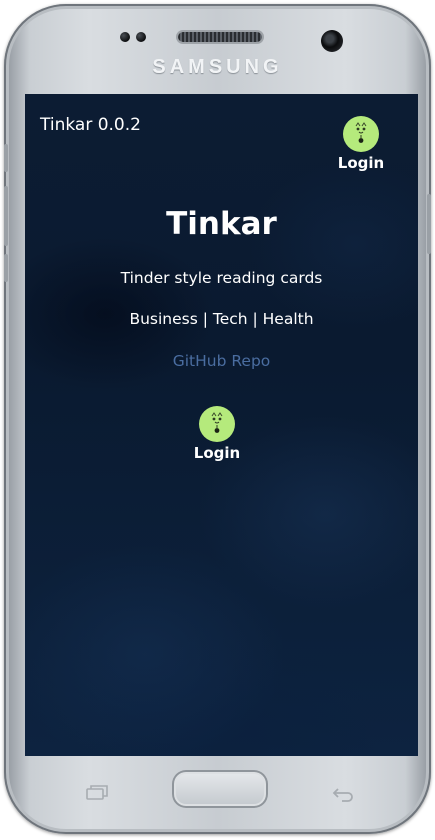 The image size is (435, 840). Describe the element at coordinates (221, 224) in the screenshot. I see `app-title: Tinkar` at that location.